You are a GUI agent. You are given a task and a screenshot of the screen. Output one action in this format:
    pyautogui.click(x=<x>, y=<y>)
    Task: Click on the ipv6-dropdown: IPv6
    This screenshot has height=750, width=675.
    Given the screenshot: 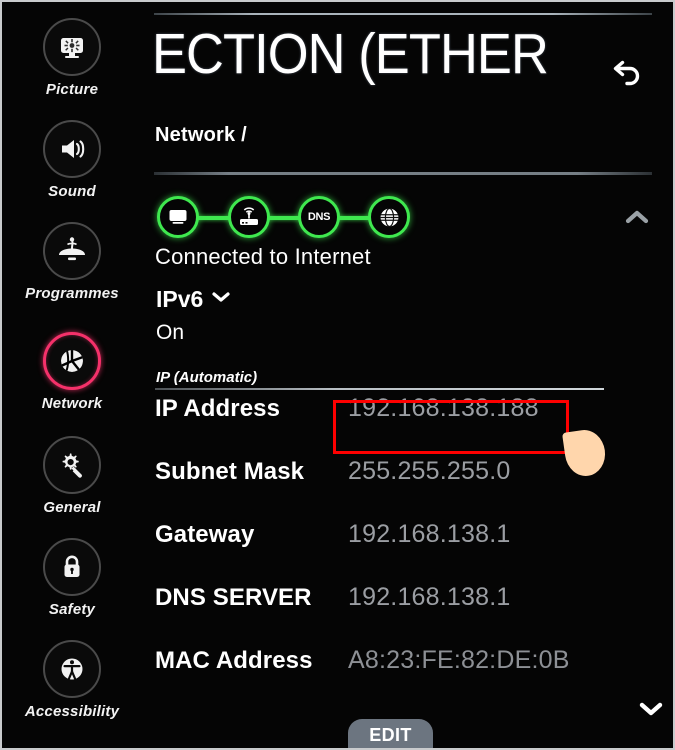 What is the action you would take?
    pyautogui.click(x=194, y=299)
    